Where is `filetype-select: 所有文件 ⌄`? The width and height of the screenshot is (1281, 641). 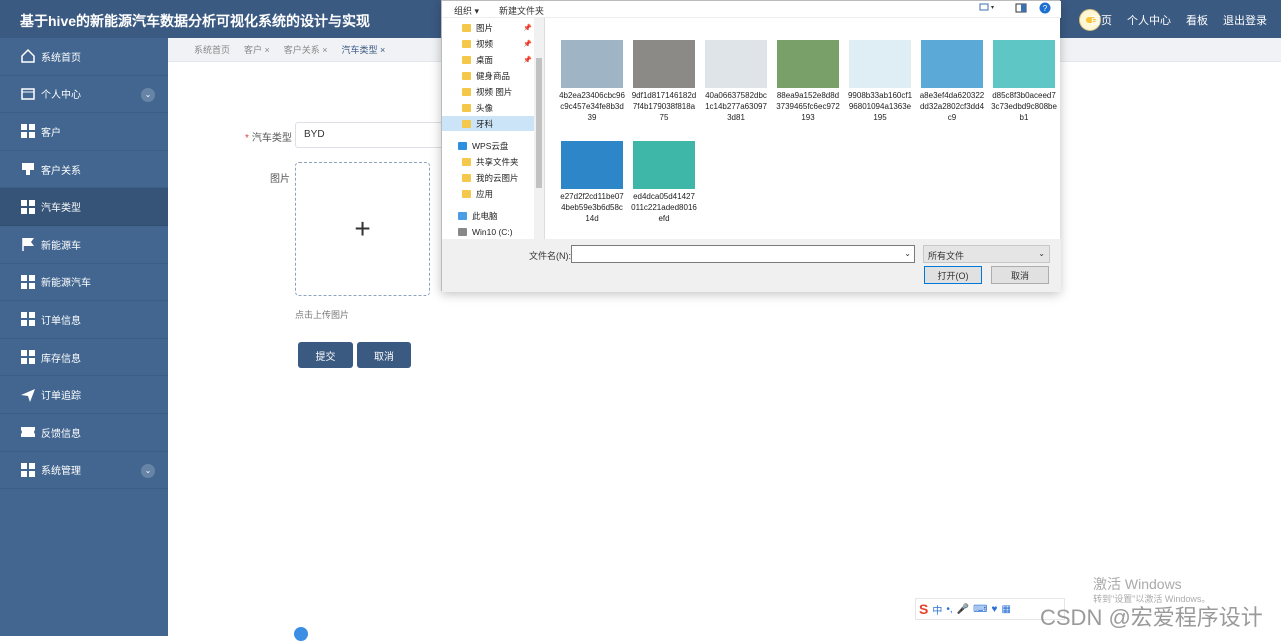
filetype-select: 所有文件 ⌄ is located at coordinates (986, 254).